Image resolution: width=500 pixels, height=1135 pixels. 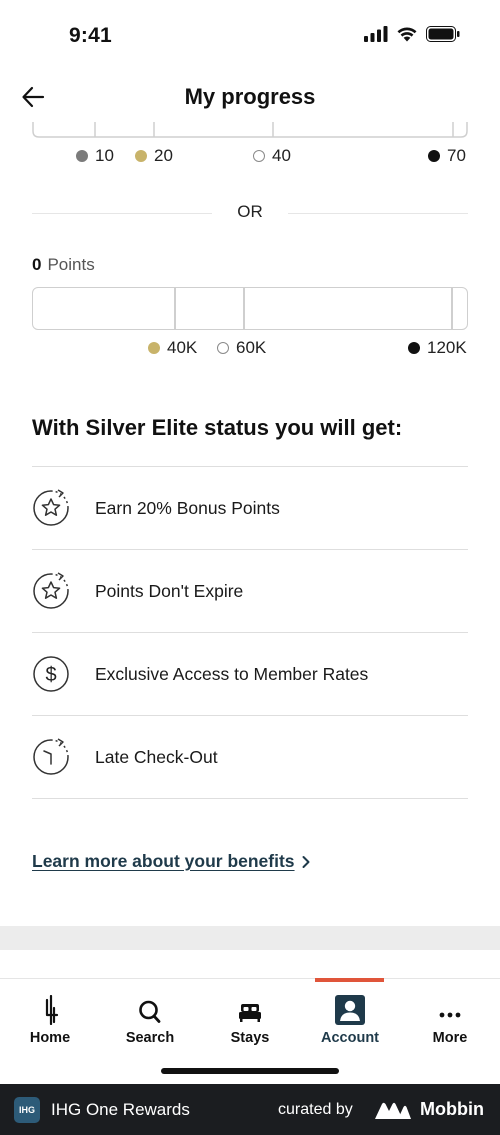 I want to click on status-time: 9:41, so click(x=90, y=35).